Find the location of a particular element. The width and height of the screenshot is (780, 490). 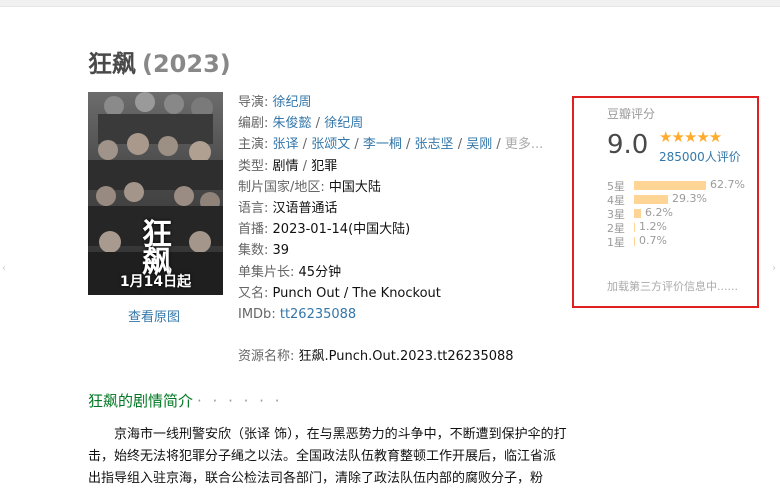

writer-link-2: 徐纪周 is located at coordinates (343, 123).